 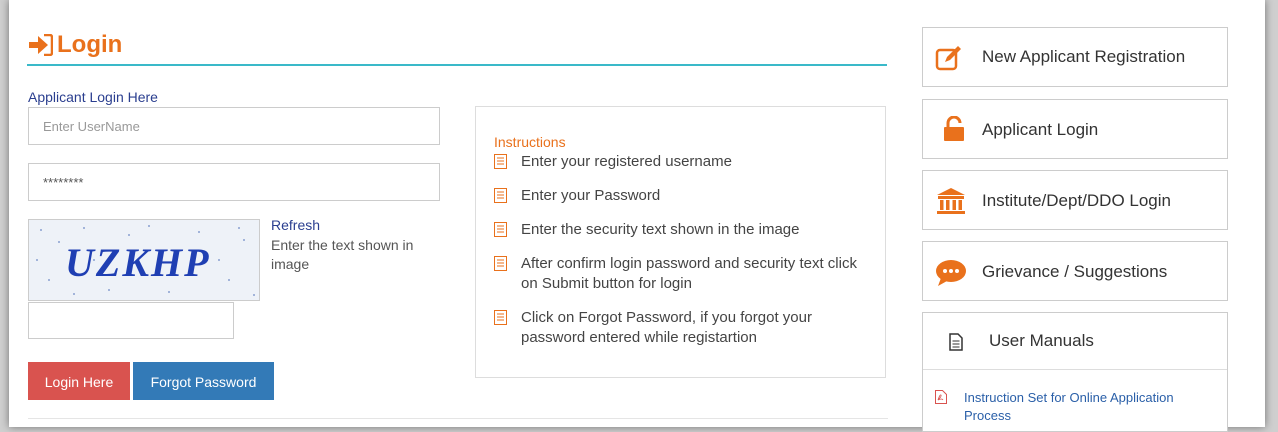 What do you see at coordinates (941, 397) in the screenshot?
I see `pdf-icon` at bounding box center [941, 397].